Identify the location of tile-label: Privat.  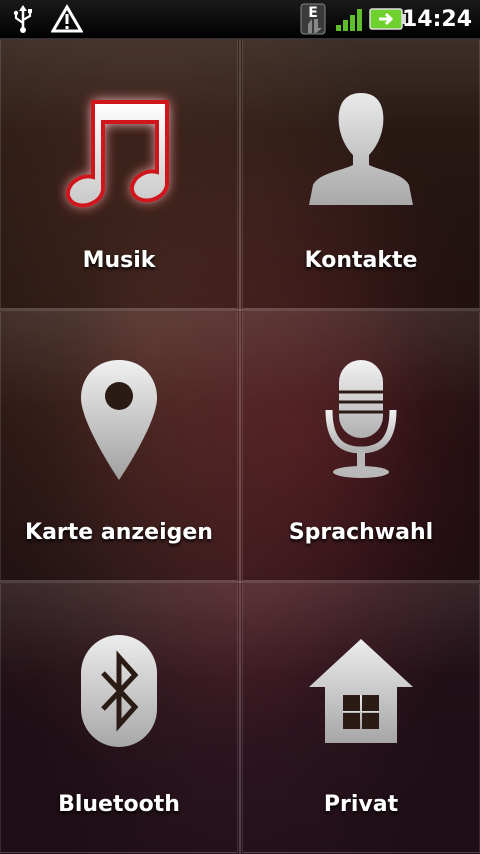
(361, 804).